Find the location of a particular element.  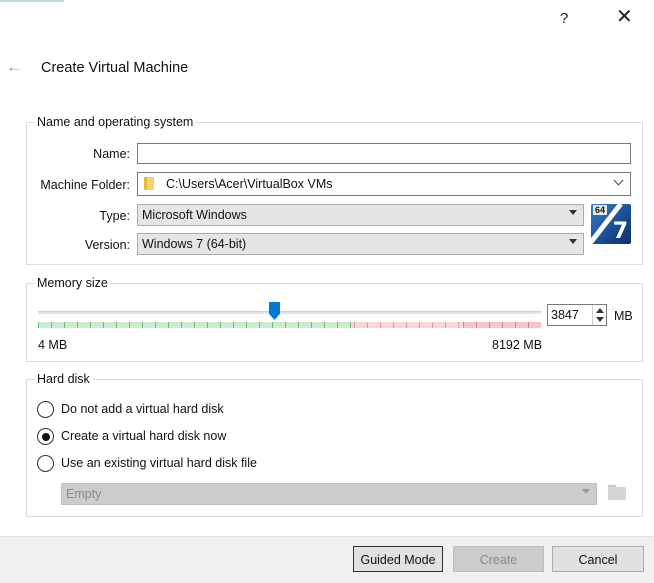

chevron-down-icon is located at coordinates (618, 180).